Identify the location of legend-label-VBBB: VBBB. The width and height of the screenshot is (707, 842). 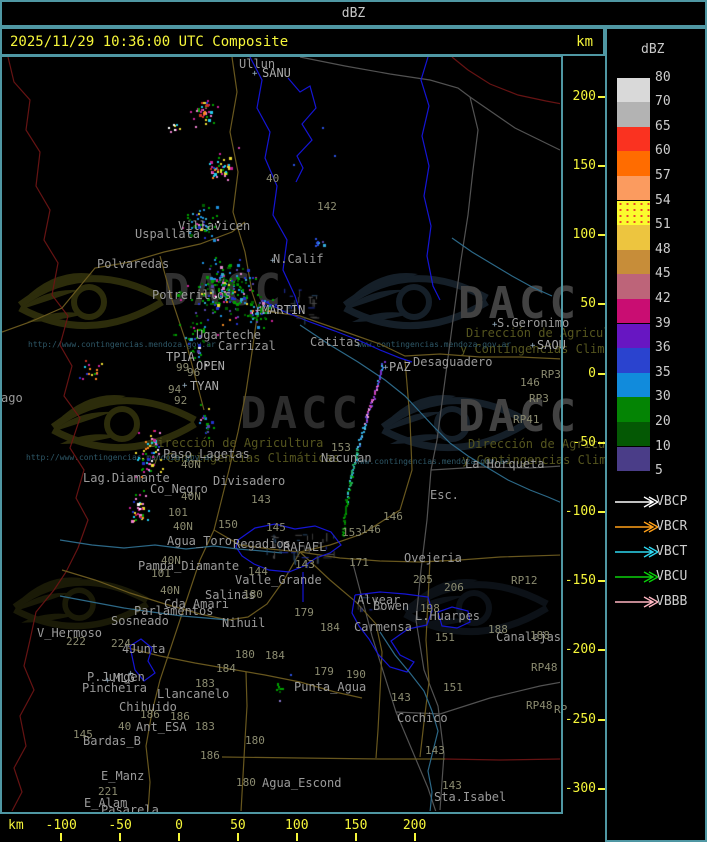
(672, 601).